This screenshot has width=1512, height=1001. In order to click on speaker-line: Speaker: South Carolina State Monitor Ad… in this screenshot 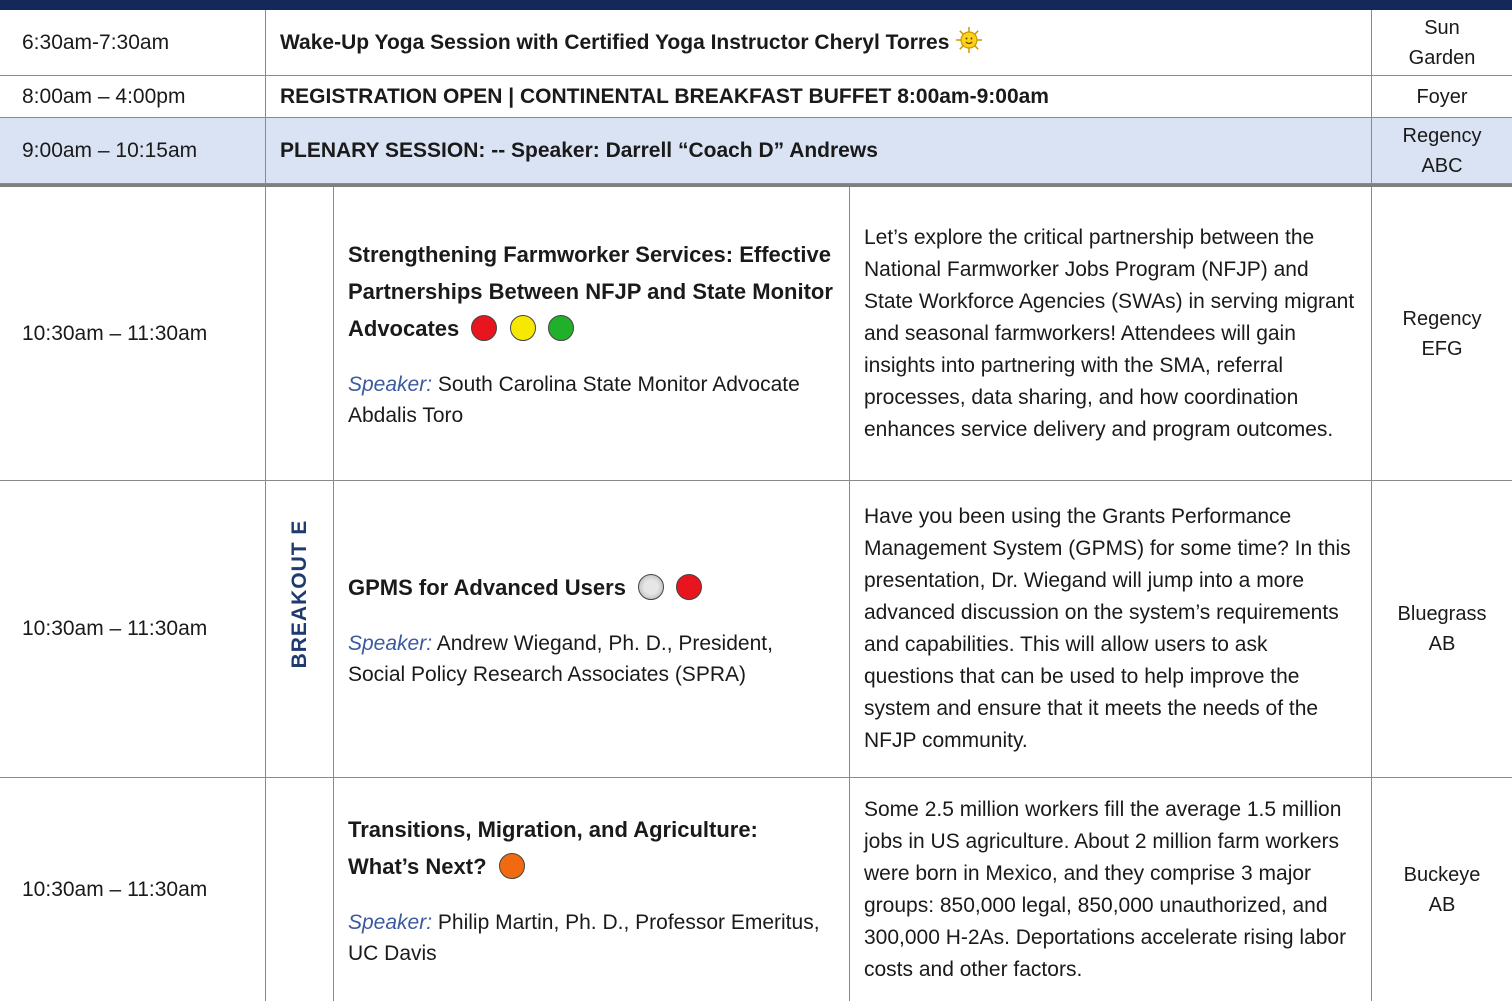, I will do `click(590, 400)`.